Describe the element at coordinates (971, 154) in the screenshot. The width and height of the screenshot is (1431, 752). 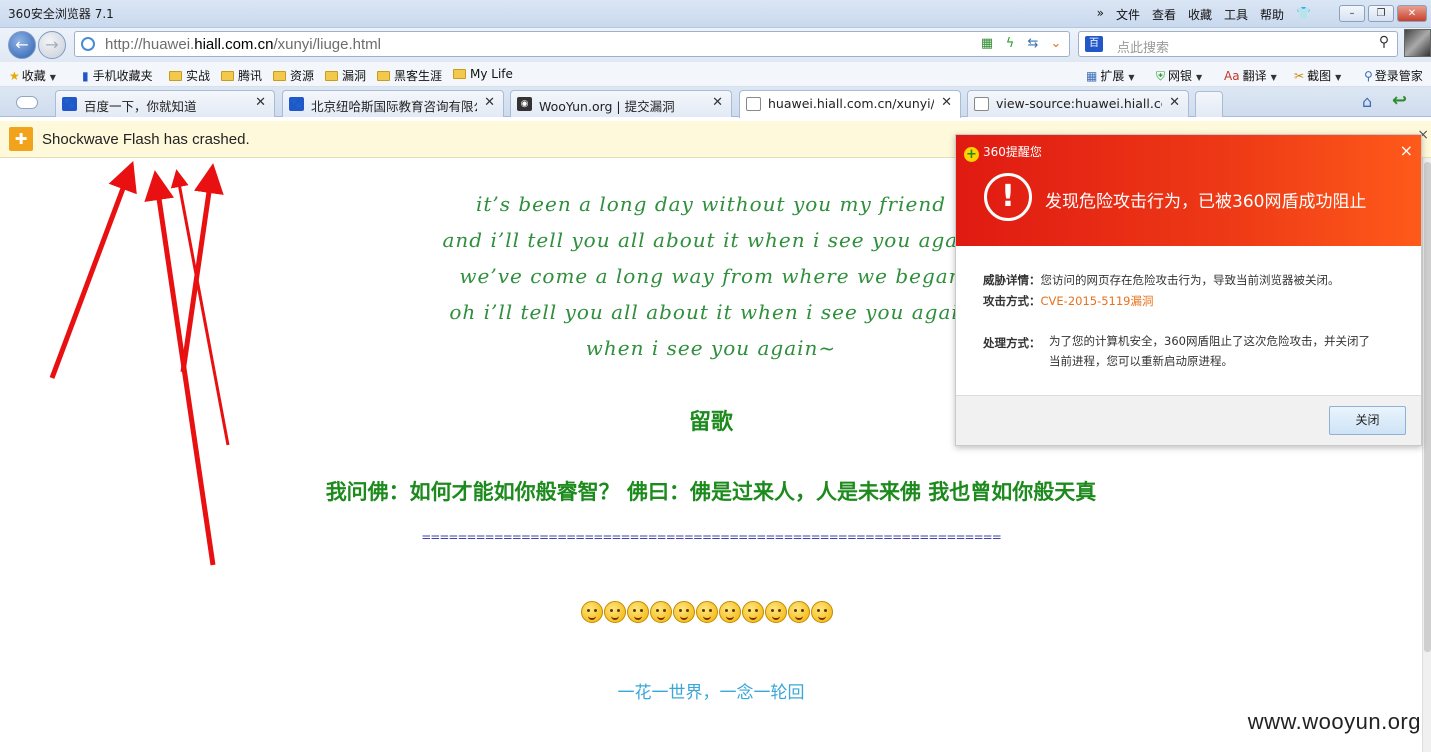
I see `360-logo-icon: +` at that location.